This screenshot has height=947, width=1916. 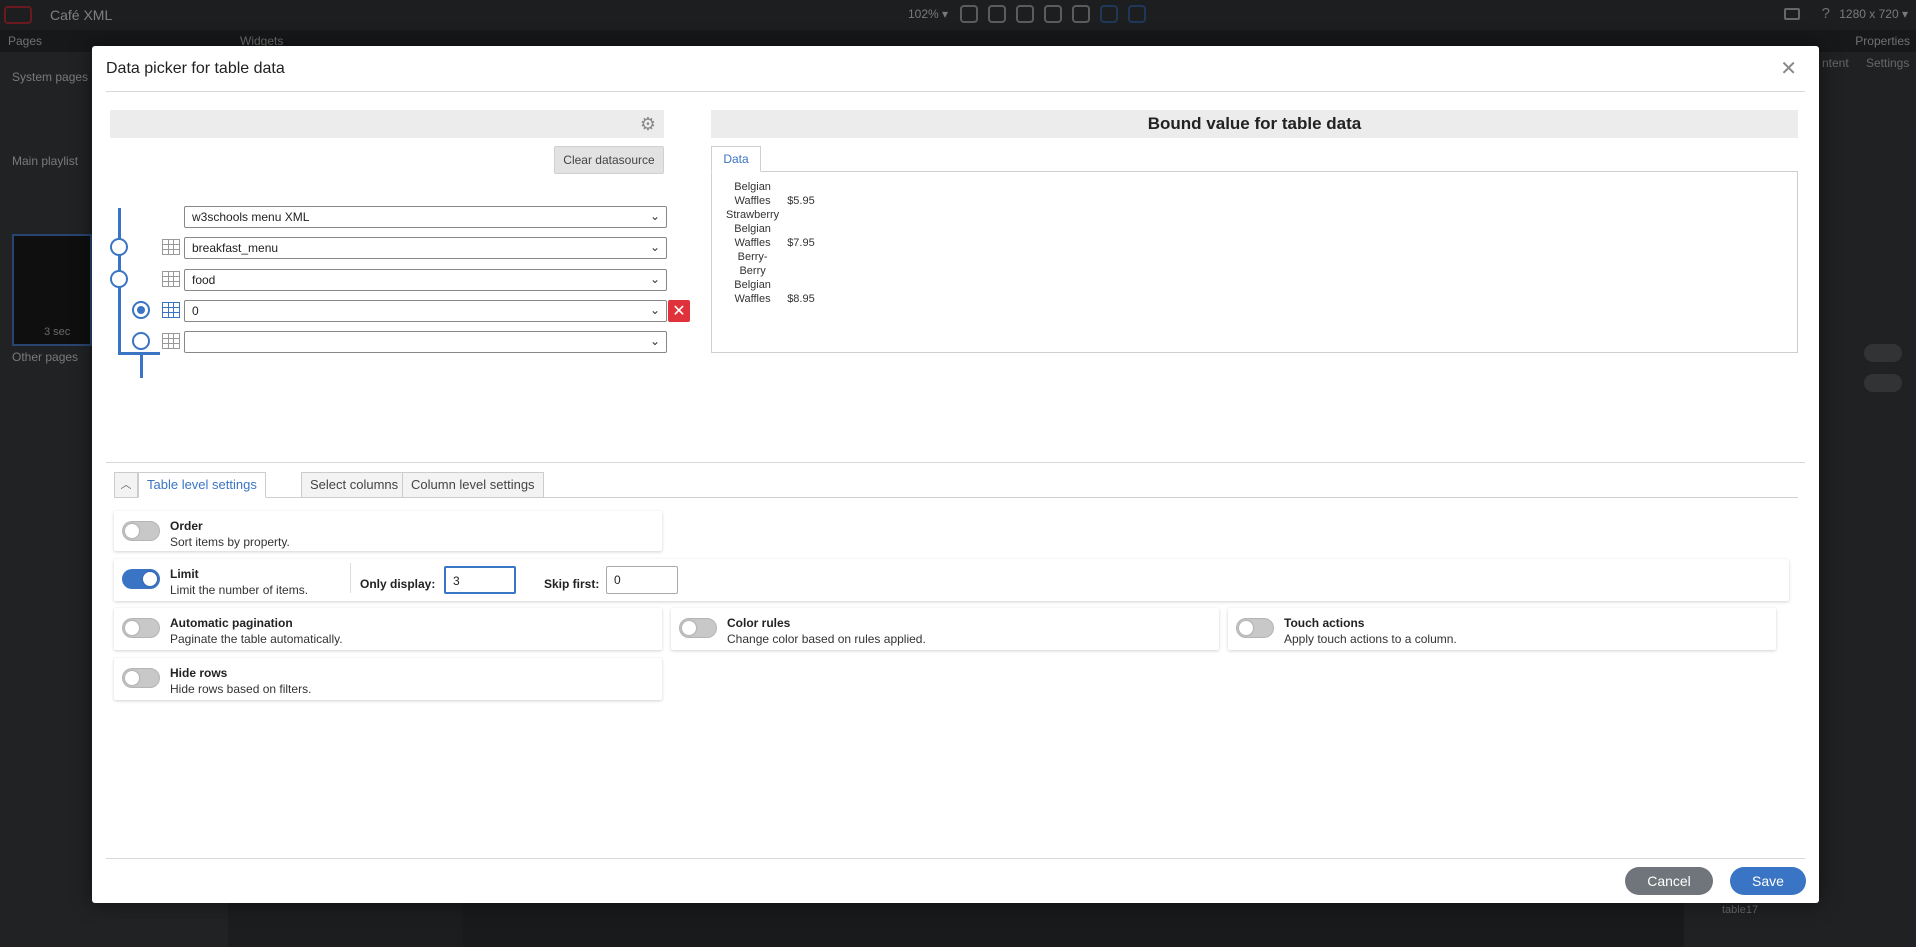 What do you see at coordinates (801, 299) in the screenshot?
I see `table-cell: $8.95` at bounding box center [801, 299].